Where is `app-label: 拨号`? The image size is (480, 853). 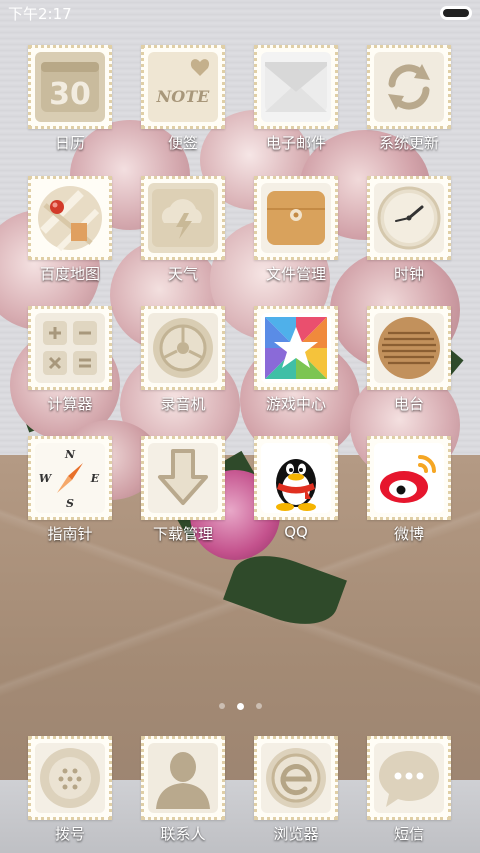
app-label: 拨号 is located at coordinates (69, 834).